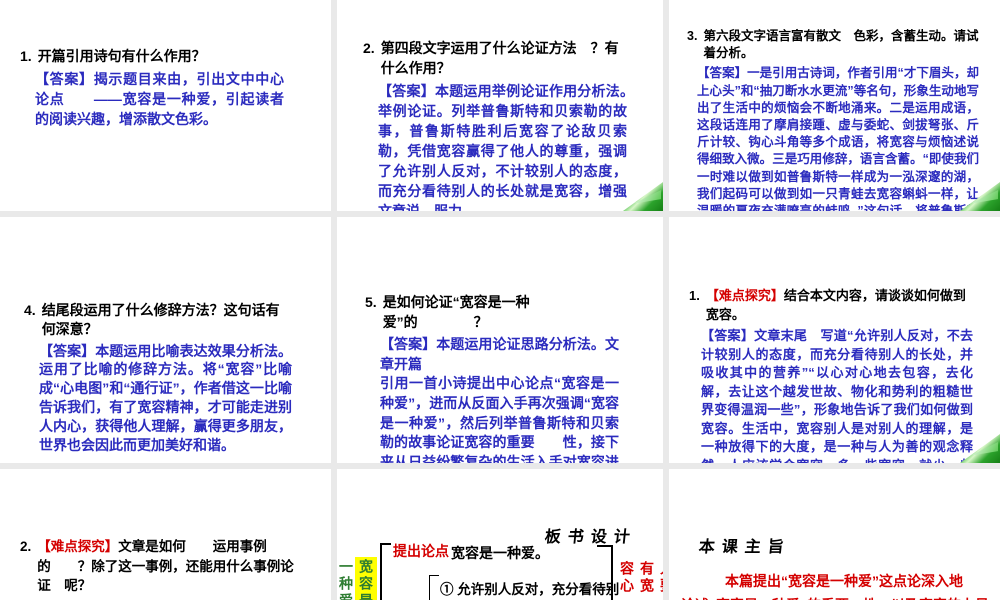  I want to click on question-number: 4., so click(30, 310).